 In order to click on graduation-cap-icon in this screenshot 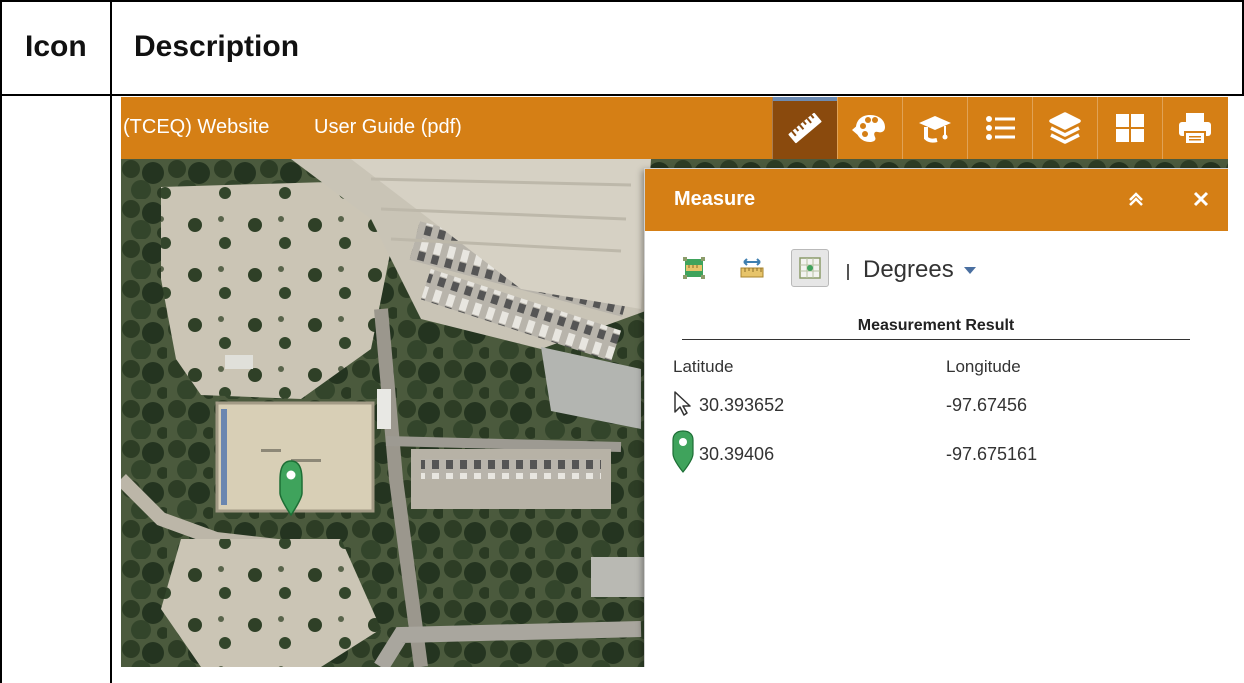, I will do `click(935, 129)`.